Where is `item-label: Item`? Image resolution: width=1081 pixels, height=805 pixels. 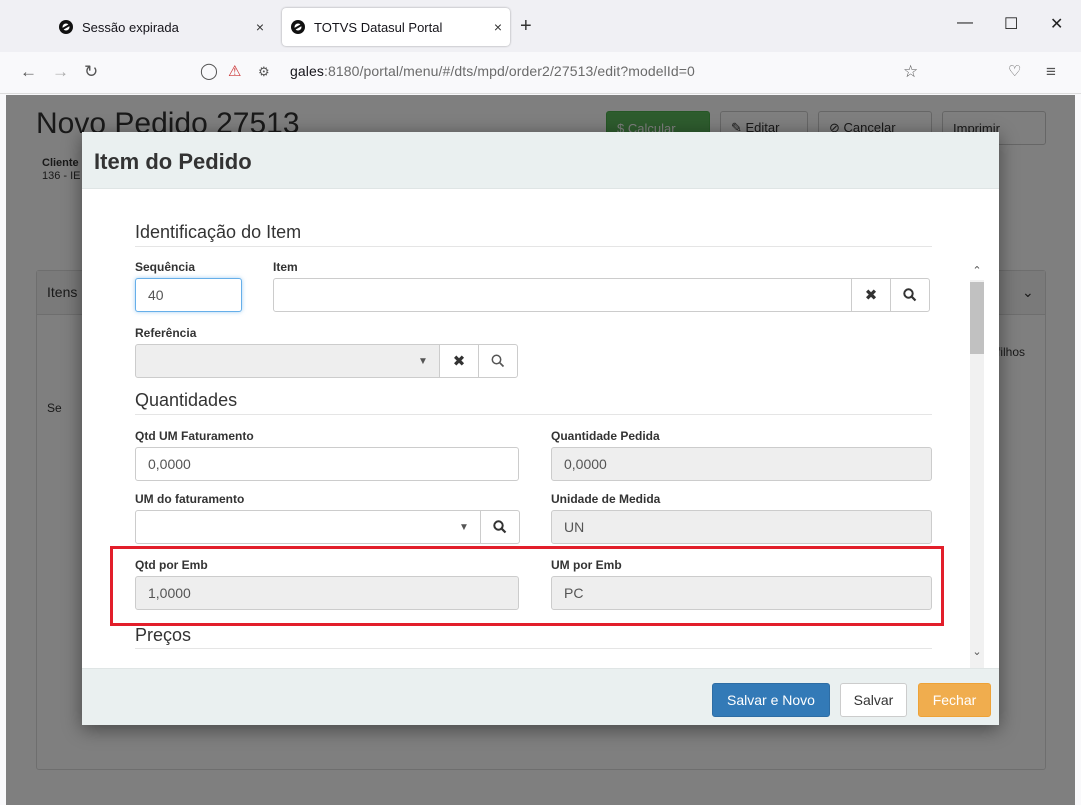 item-label: Item is located at coordinates (285, 267).